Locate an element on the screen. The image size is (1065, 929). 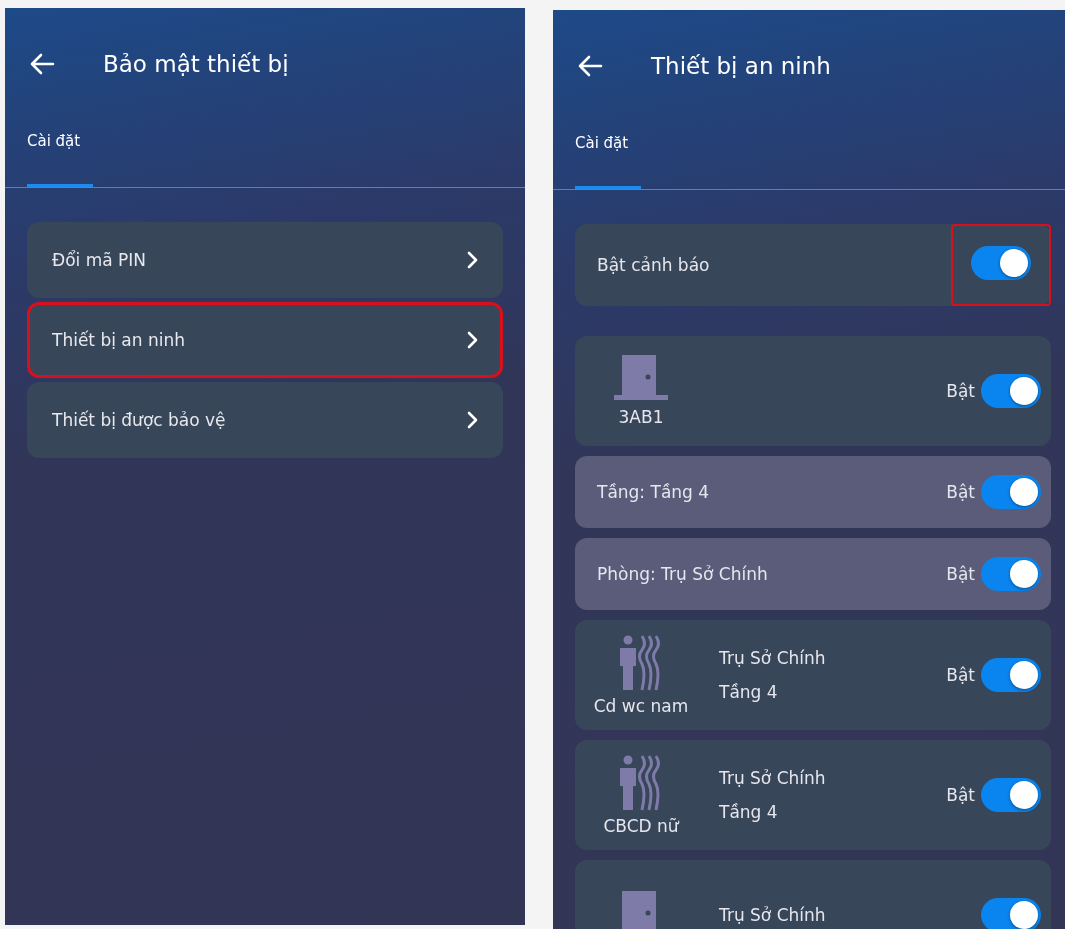
screen-title: Thiết bị an ninh is located at coordinates (741, 66).